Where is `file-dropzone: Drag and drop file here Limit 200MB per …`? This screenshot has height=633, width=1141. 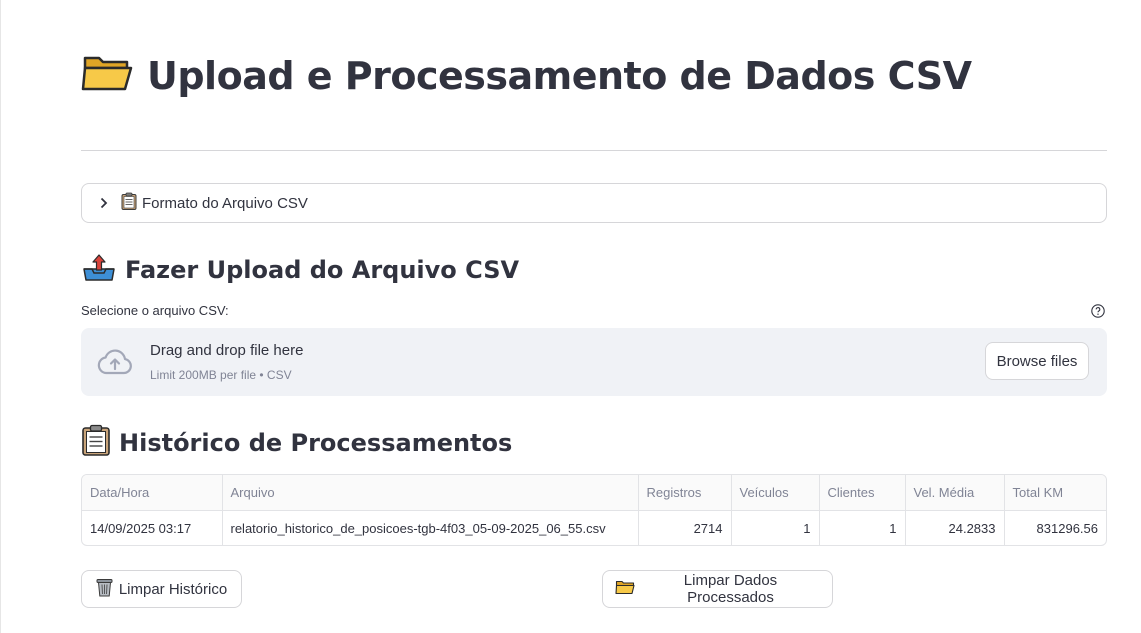 file-dropzone: Drag and drop file here Limit 200MB per … is located at coordinates (594, 362).